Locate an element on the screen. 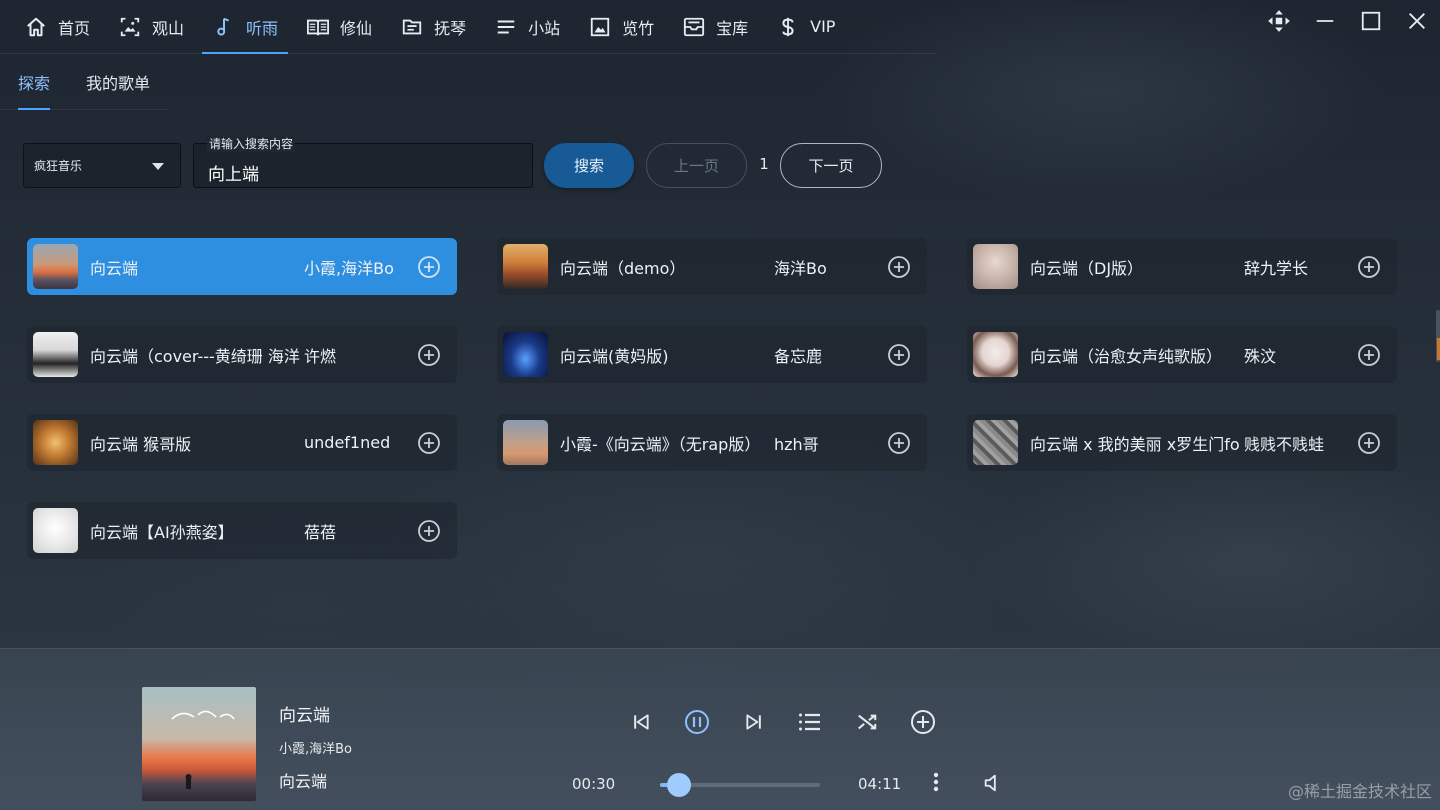 This screenshot has width=1440, height=810. song-card: 向云端 猴哥版 undef1ned is located at coordinates (242, 442).